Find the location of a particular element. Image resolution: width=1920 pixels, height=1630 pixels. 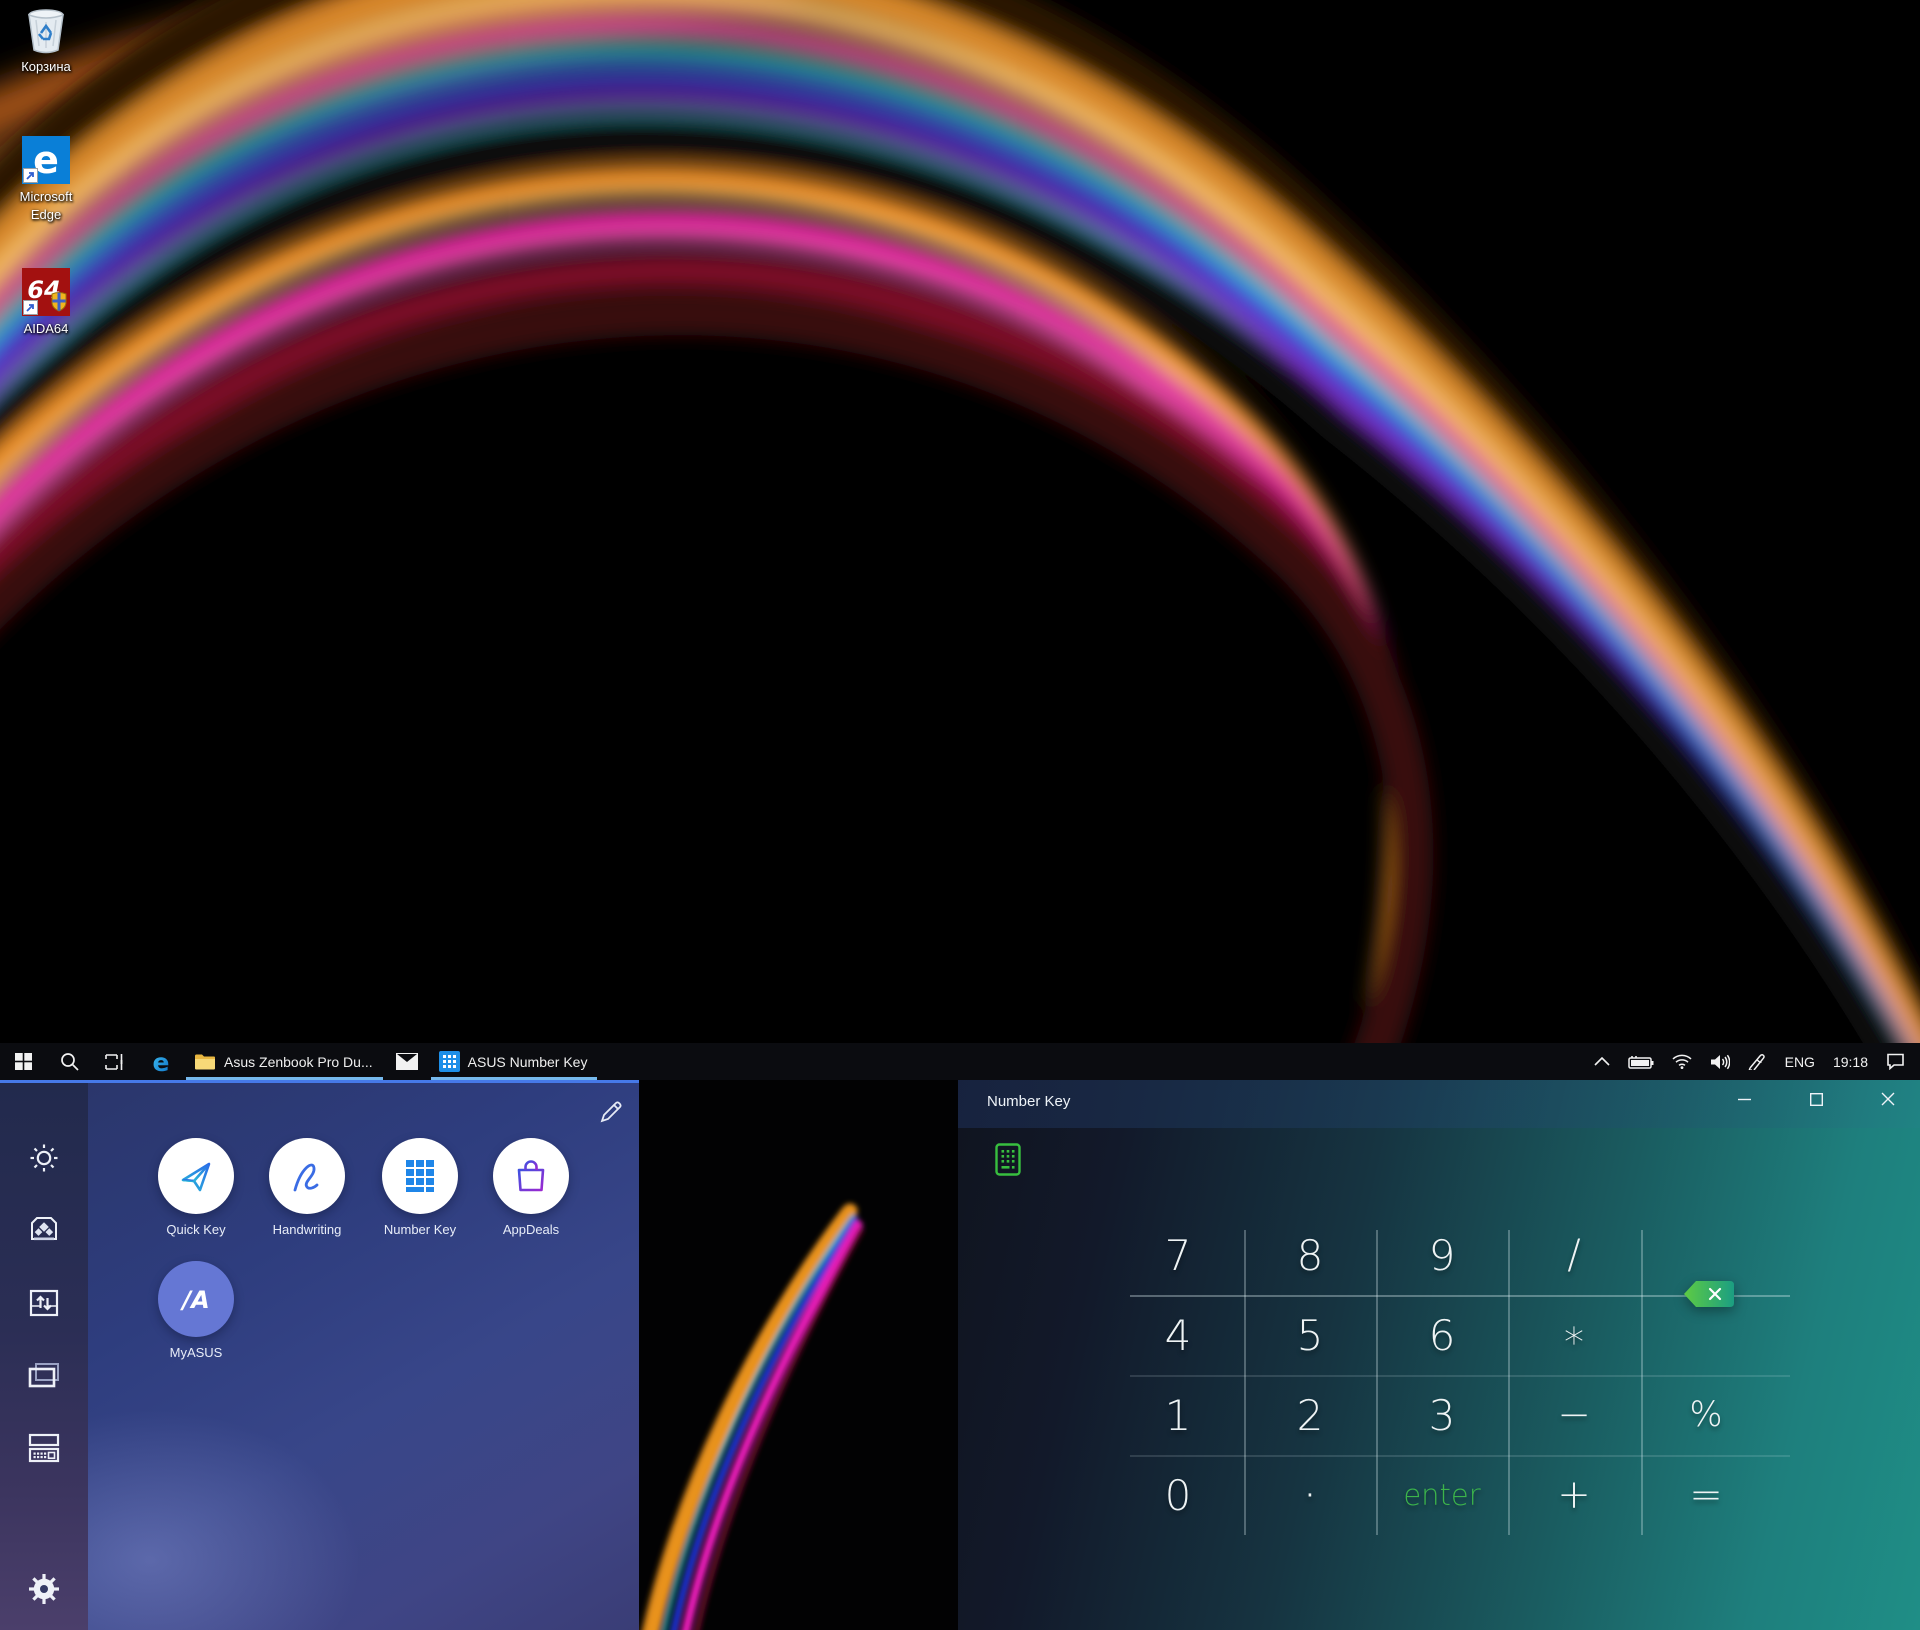

screenpad-wallpaper is located at coordinates (798, 1355).